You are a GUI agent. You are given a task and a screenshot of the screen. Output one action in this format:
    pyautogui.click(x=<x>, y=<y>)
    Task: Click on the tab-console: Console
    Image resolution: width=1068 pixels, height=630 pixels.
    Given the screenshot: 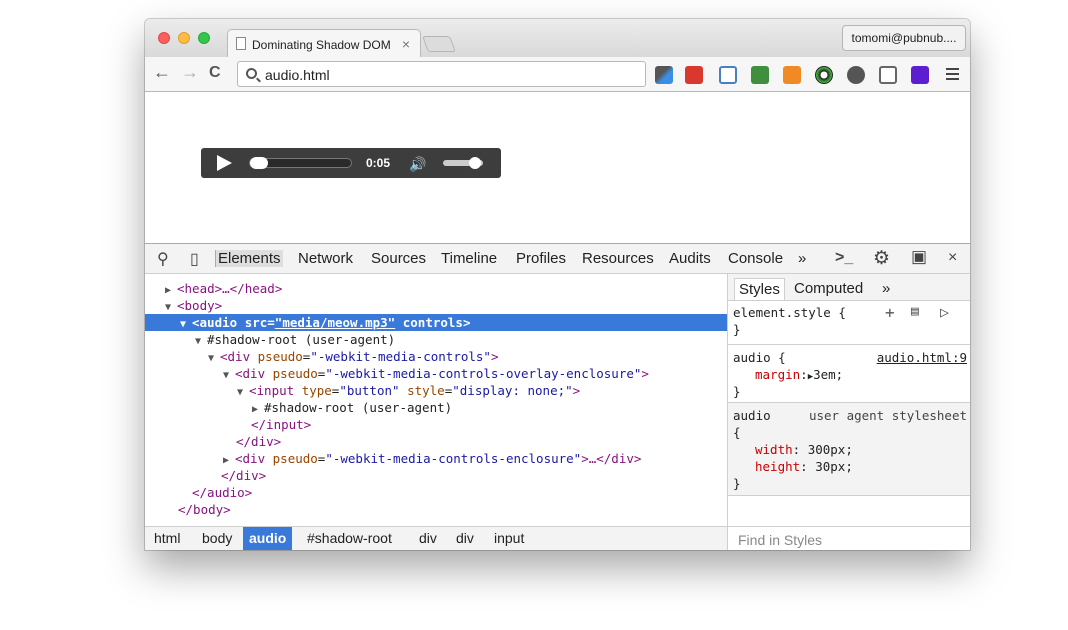 What is the action you would take?
    pyautogui.click(x=755, y=258)
    